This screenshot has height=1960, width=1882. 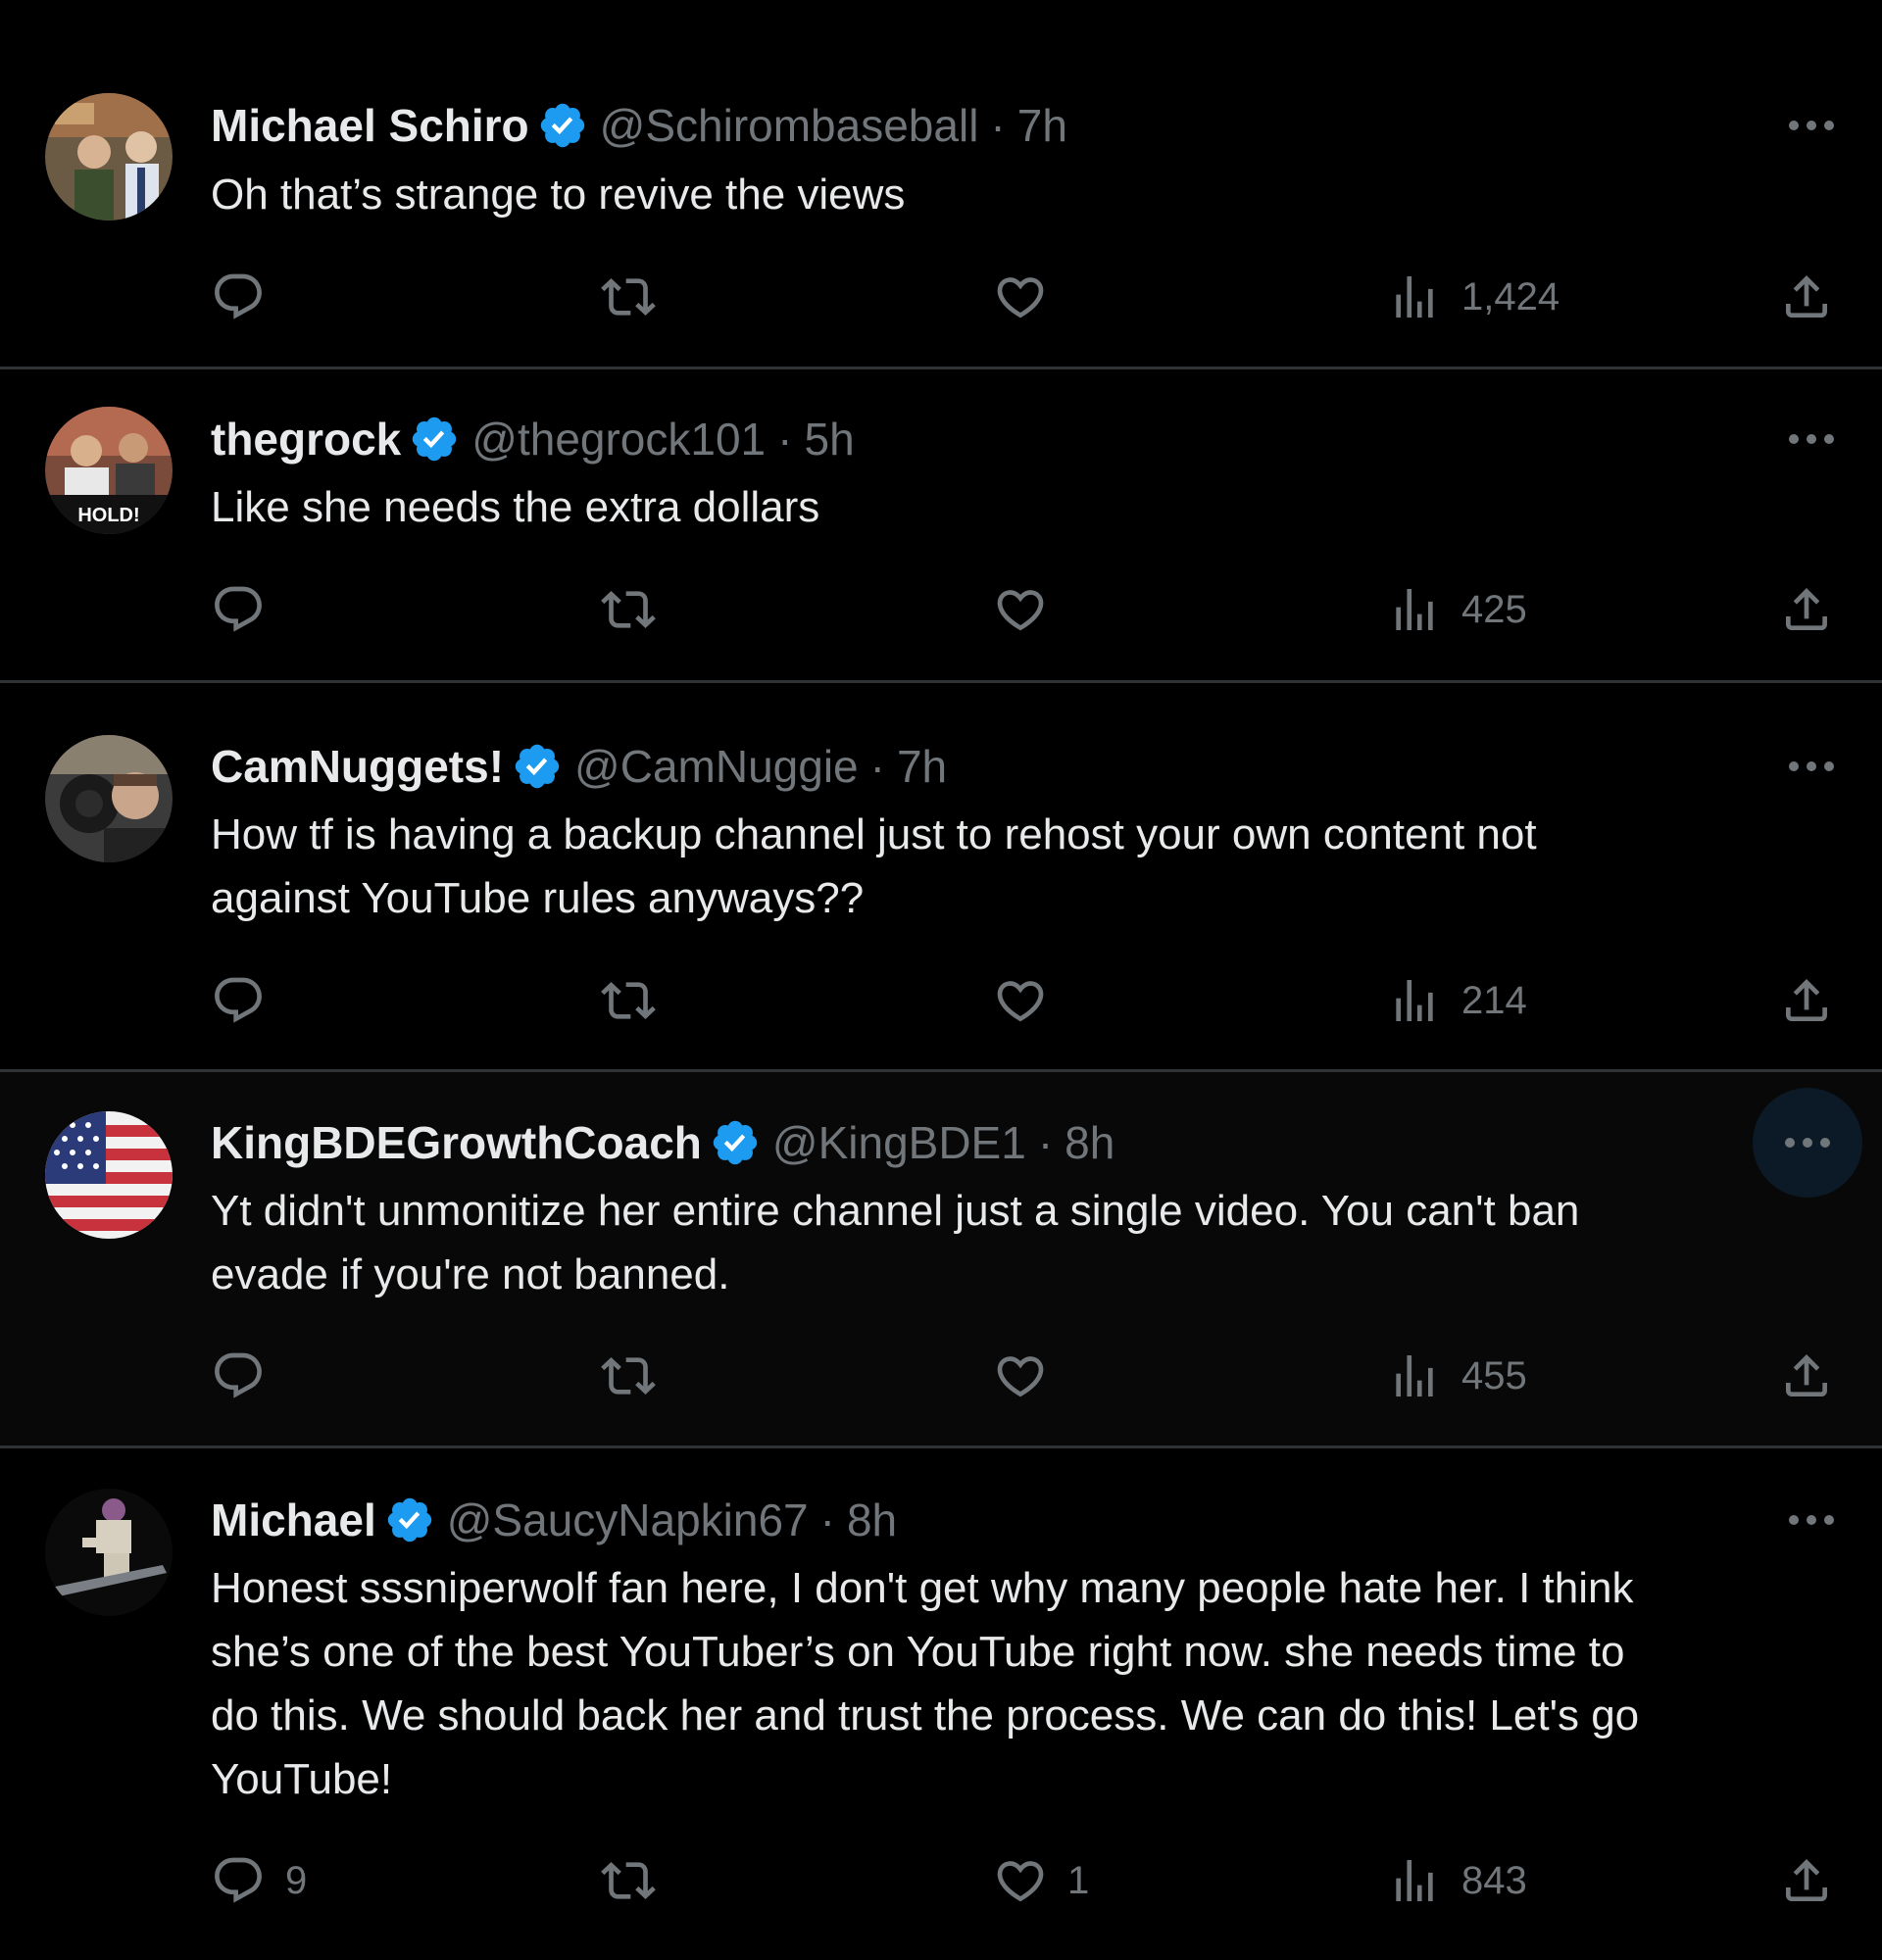 I want to click on author-handle: @CamNuggie, so click(x=717, y=766).